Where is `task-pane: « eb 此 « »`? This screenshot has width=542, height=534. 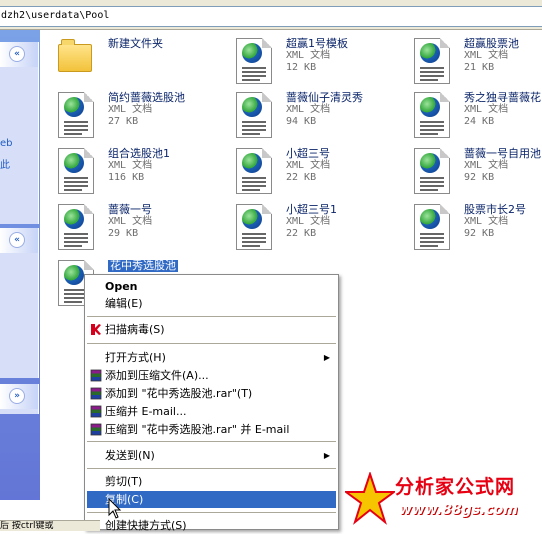
task-pane: « eb 此 « » is located at coordinates (20, 265).